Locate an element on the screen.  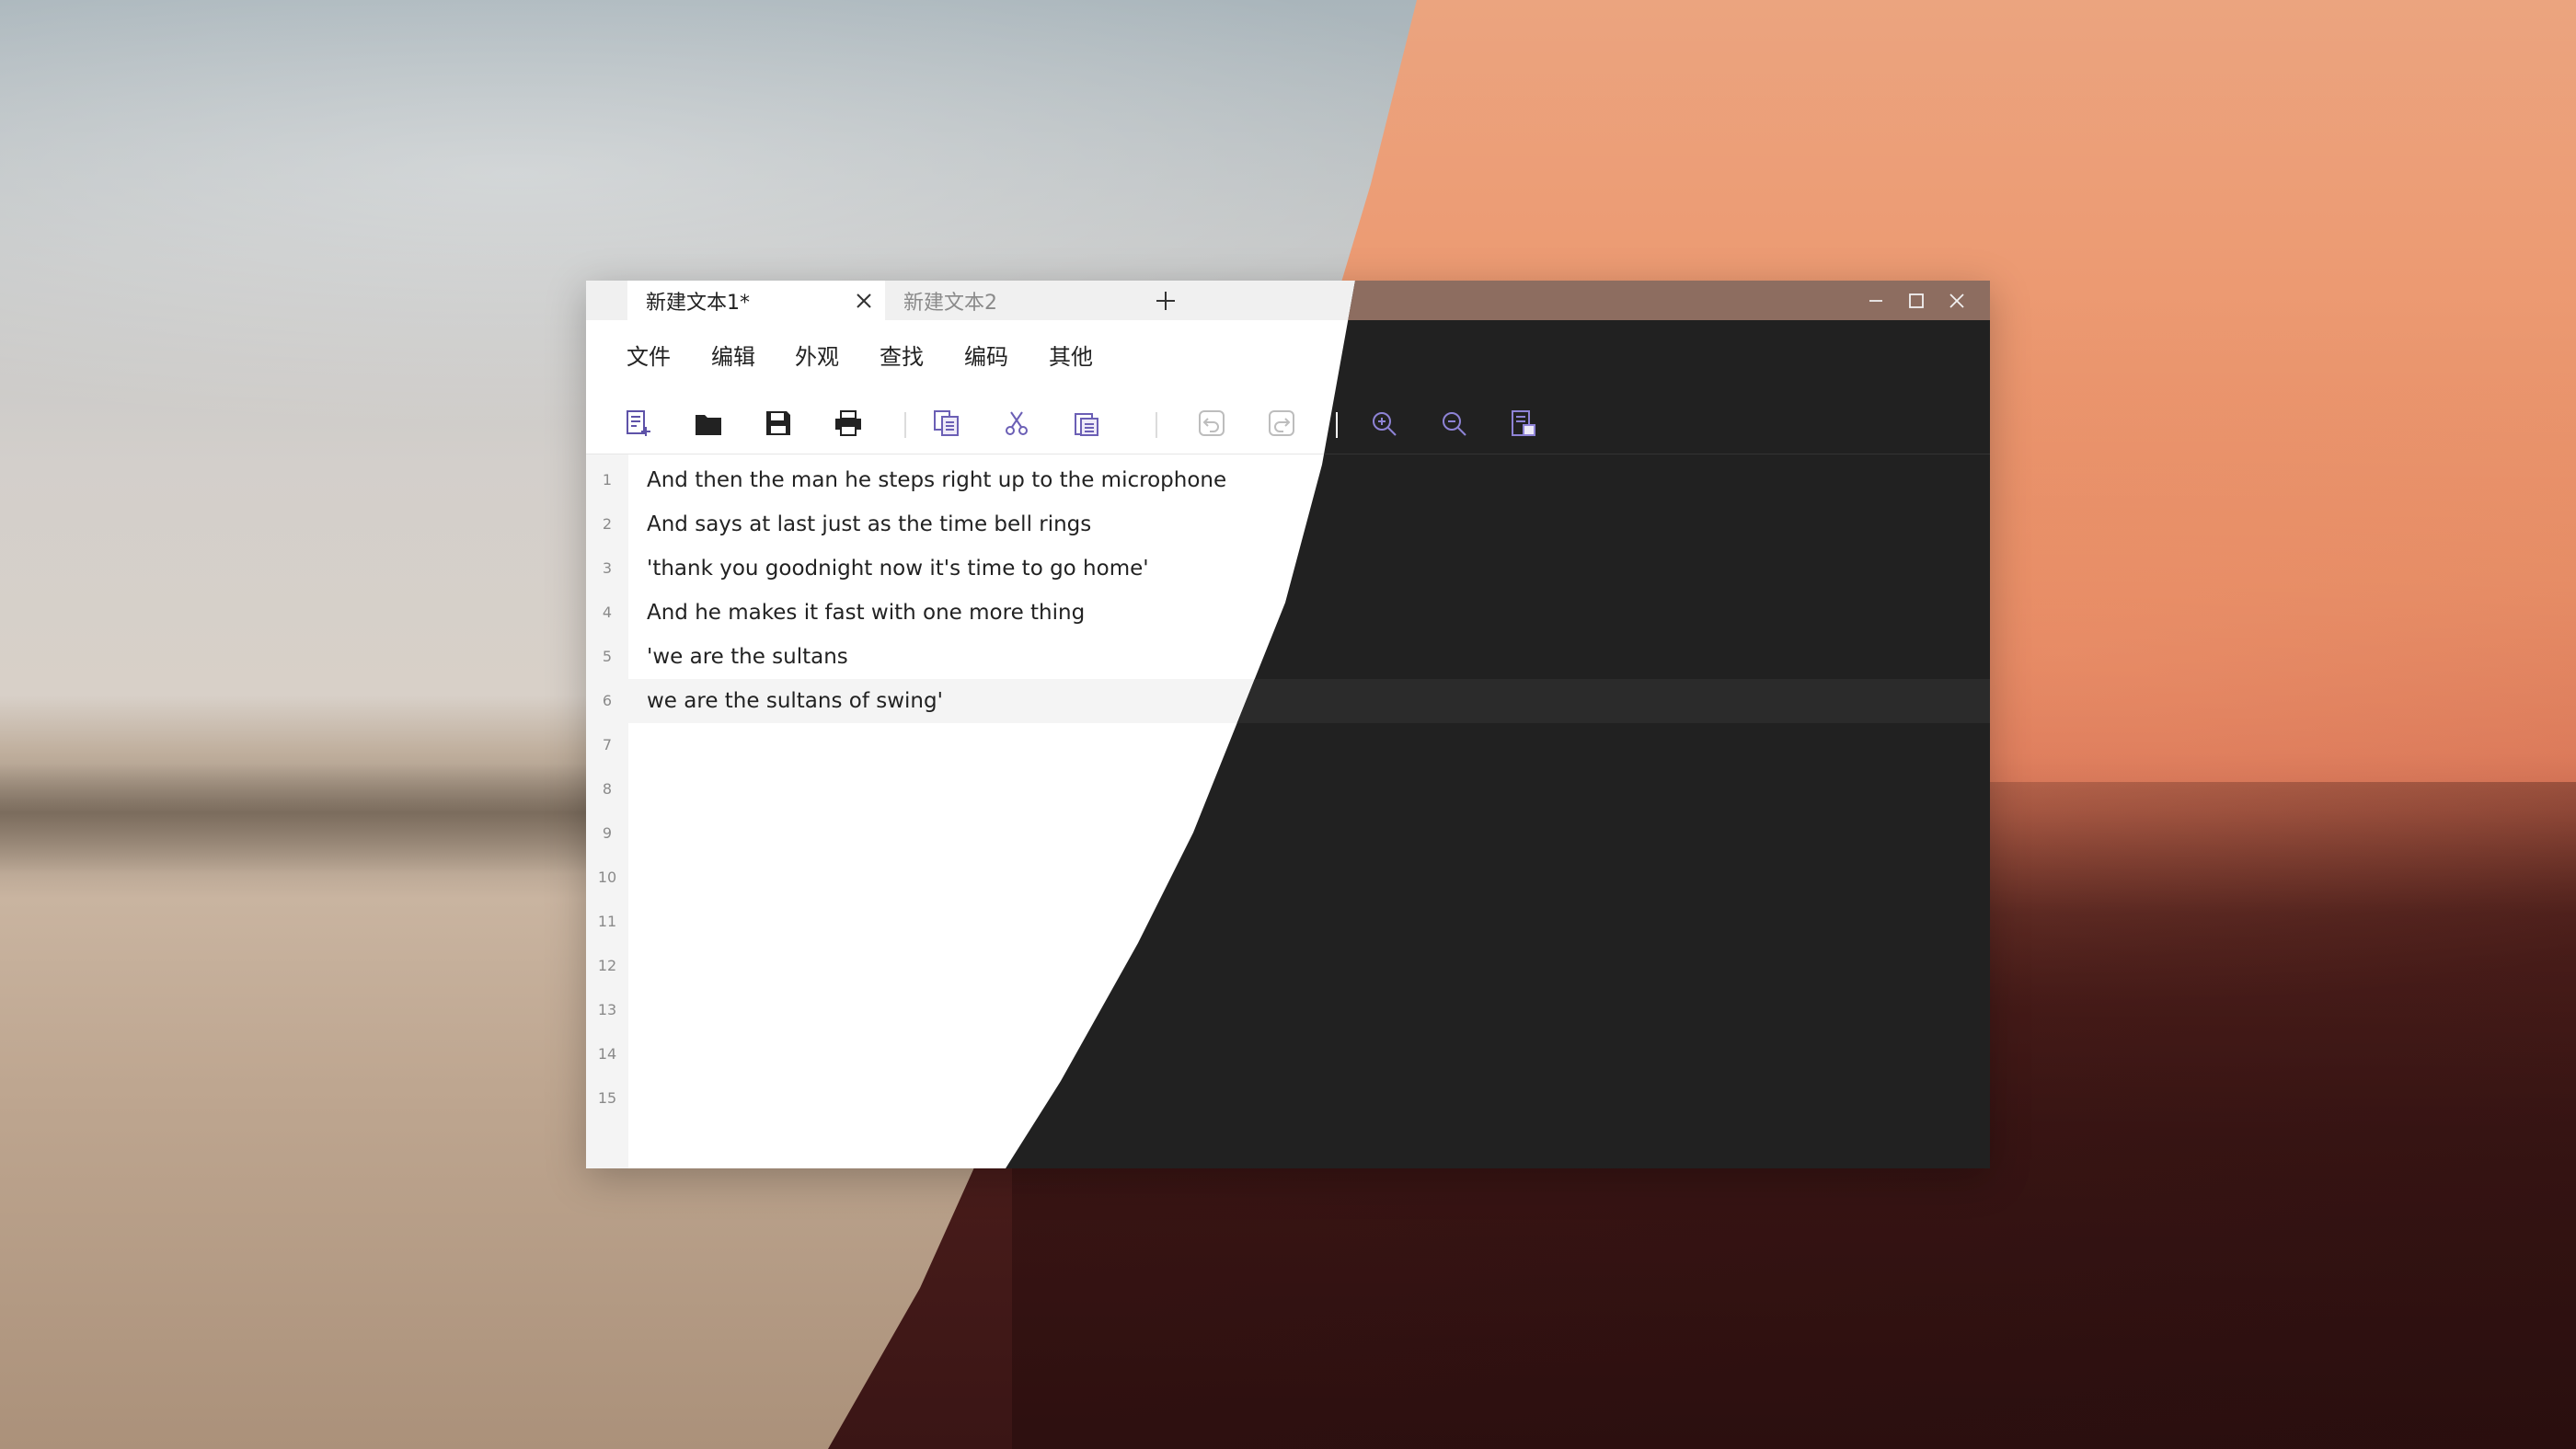
window-close-icon is located at coordinates (1955, 300).